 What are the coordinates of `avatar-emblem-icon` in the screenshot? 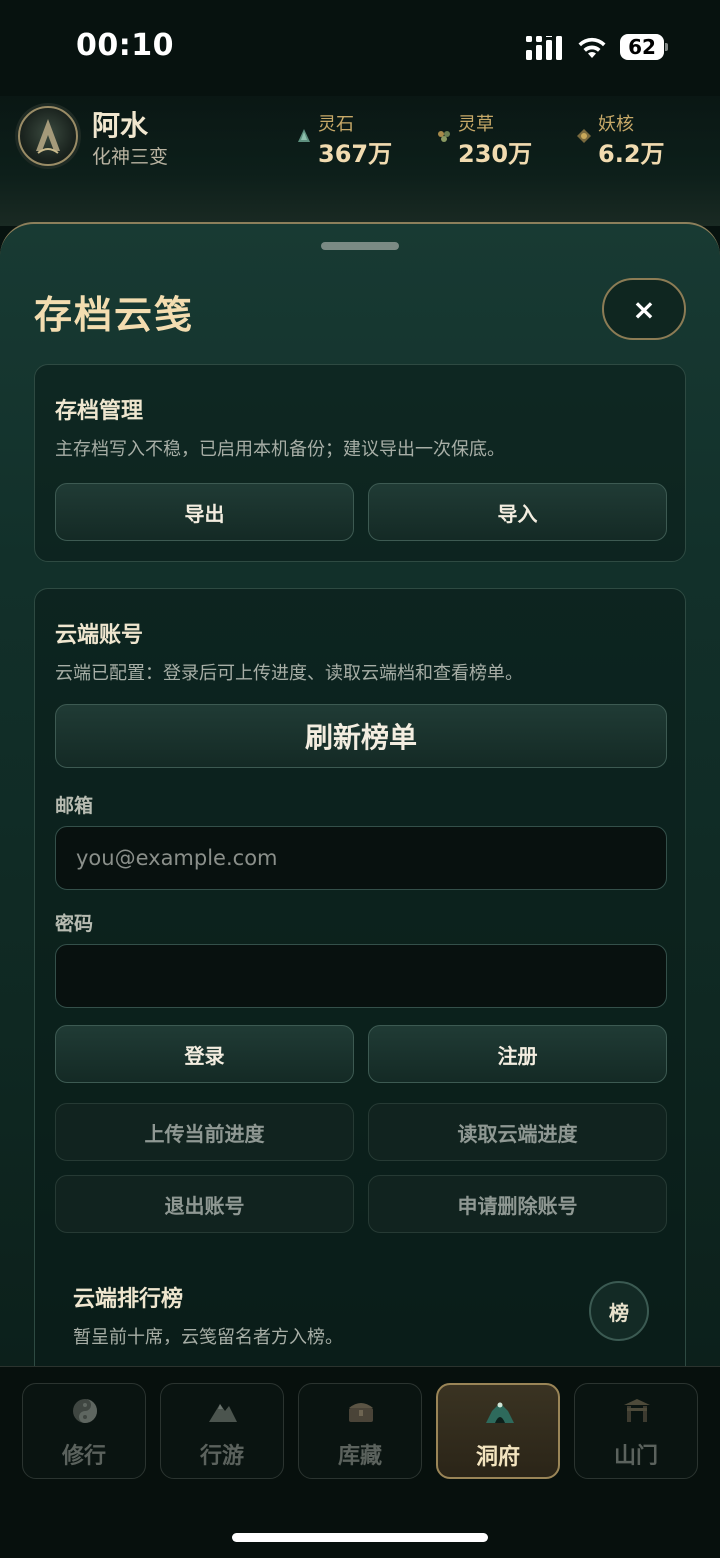 It's located at (48, 136).